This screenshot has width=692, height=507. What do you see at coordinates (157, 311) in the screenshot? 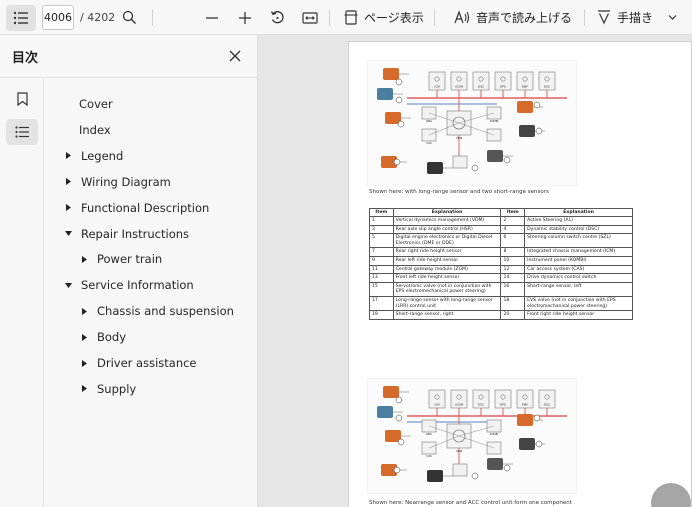
I see `toc-item: Chassis and suspension` at bounding box center [157, 311].